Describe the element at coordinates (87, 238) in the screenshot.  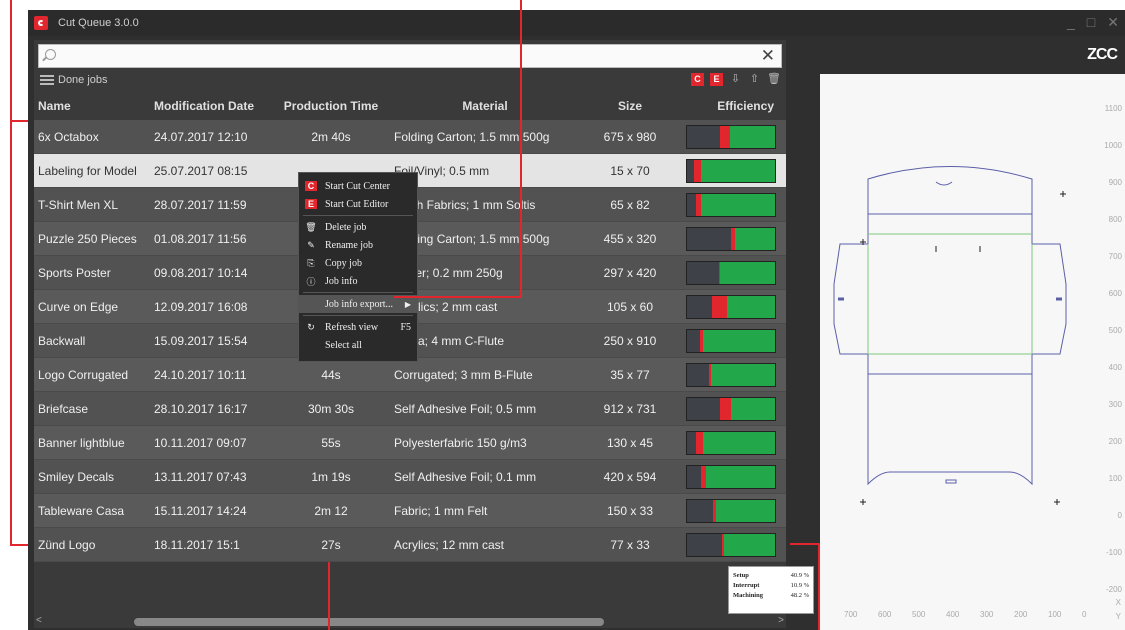
I see `job-name: Puzzle 250 Pieces` at that location.